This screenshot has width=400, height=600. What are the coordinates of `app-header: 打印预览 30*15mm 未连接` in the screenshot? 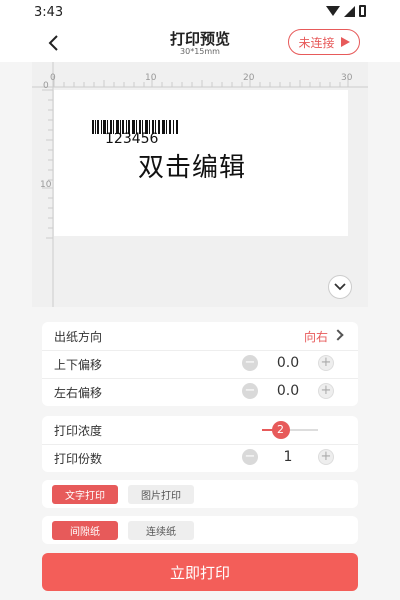 It's located at (200, 43).